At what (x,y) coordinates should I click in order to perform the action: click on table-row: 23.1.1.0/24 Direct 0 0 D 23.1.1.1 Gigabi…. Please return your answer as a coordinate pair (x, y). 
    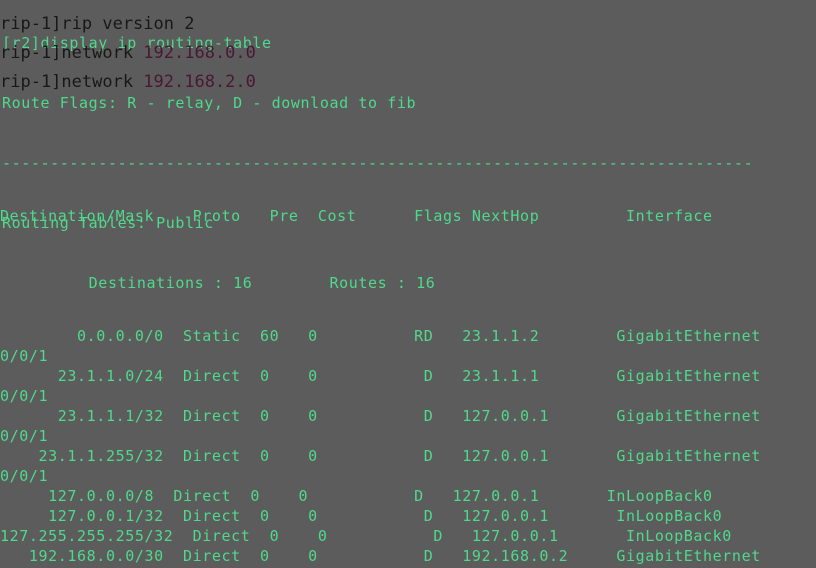
    Looking at the image, I should click on (380, 376).